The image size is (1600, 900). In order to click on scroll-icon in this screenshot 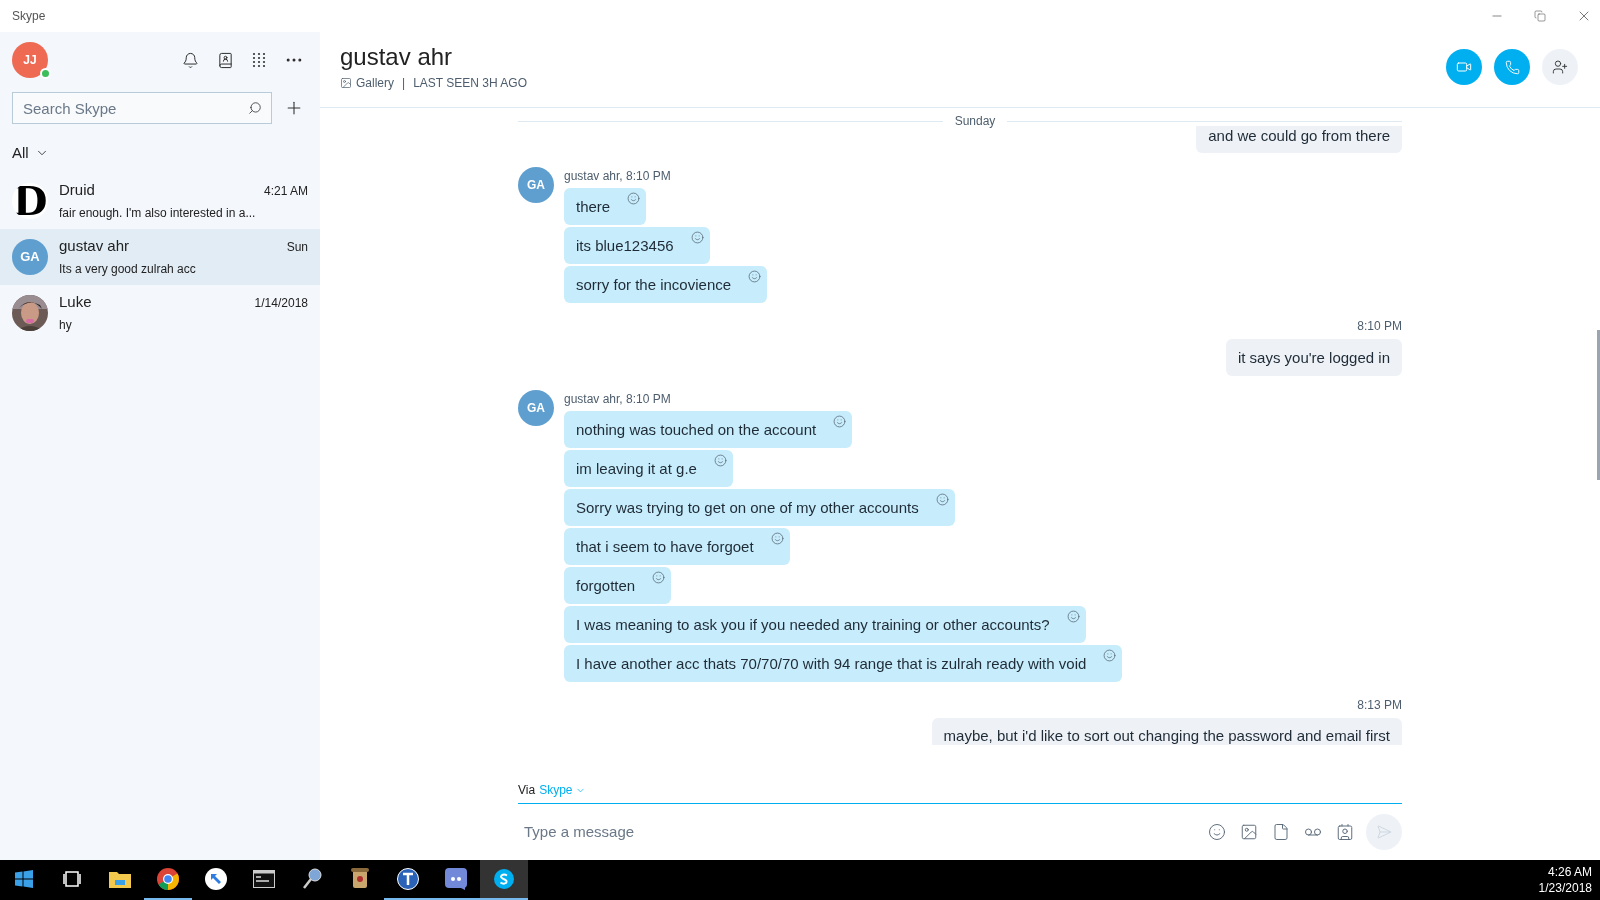, I will do `click(360, 879)`.